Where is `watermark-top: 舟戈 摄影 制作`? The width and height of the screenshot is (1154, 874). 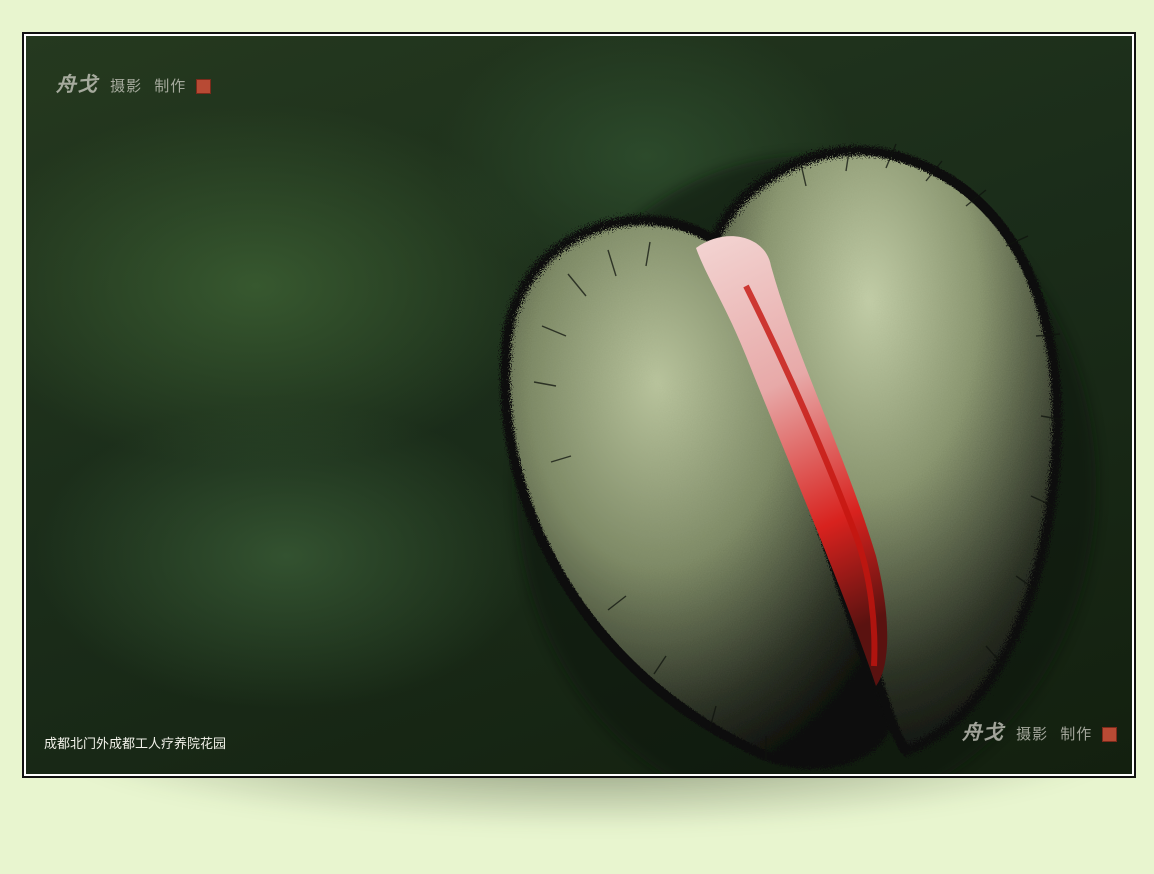 watermark-top: 舟戈 摄影 制作 is located at coordinates (134, 82).